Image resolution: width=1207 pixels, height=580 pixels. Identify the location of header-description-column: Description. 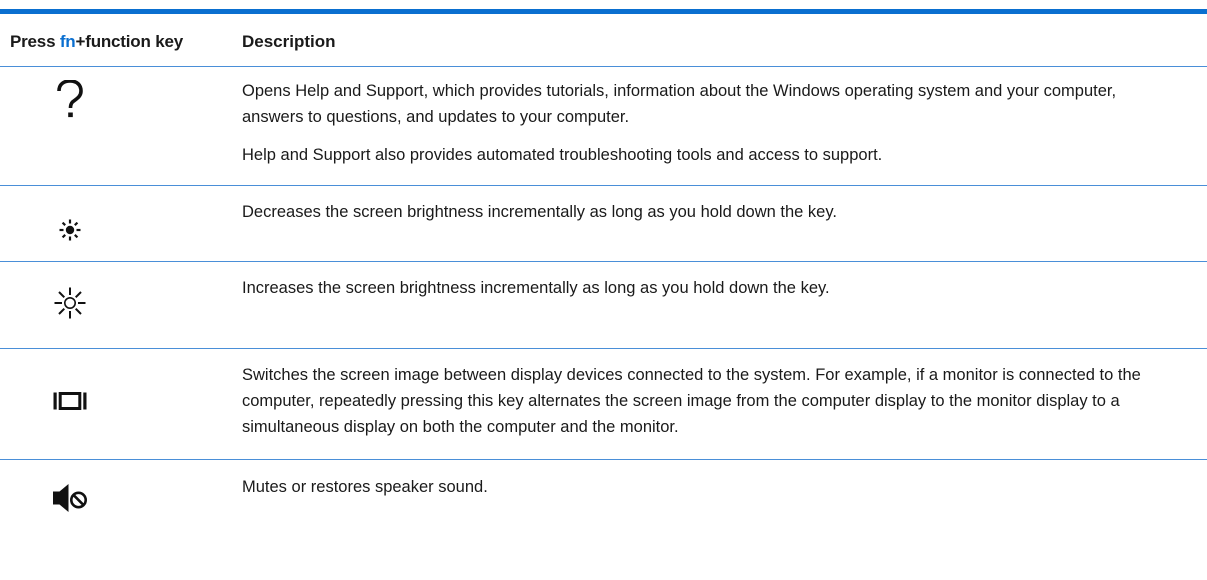
(289, 41).